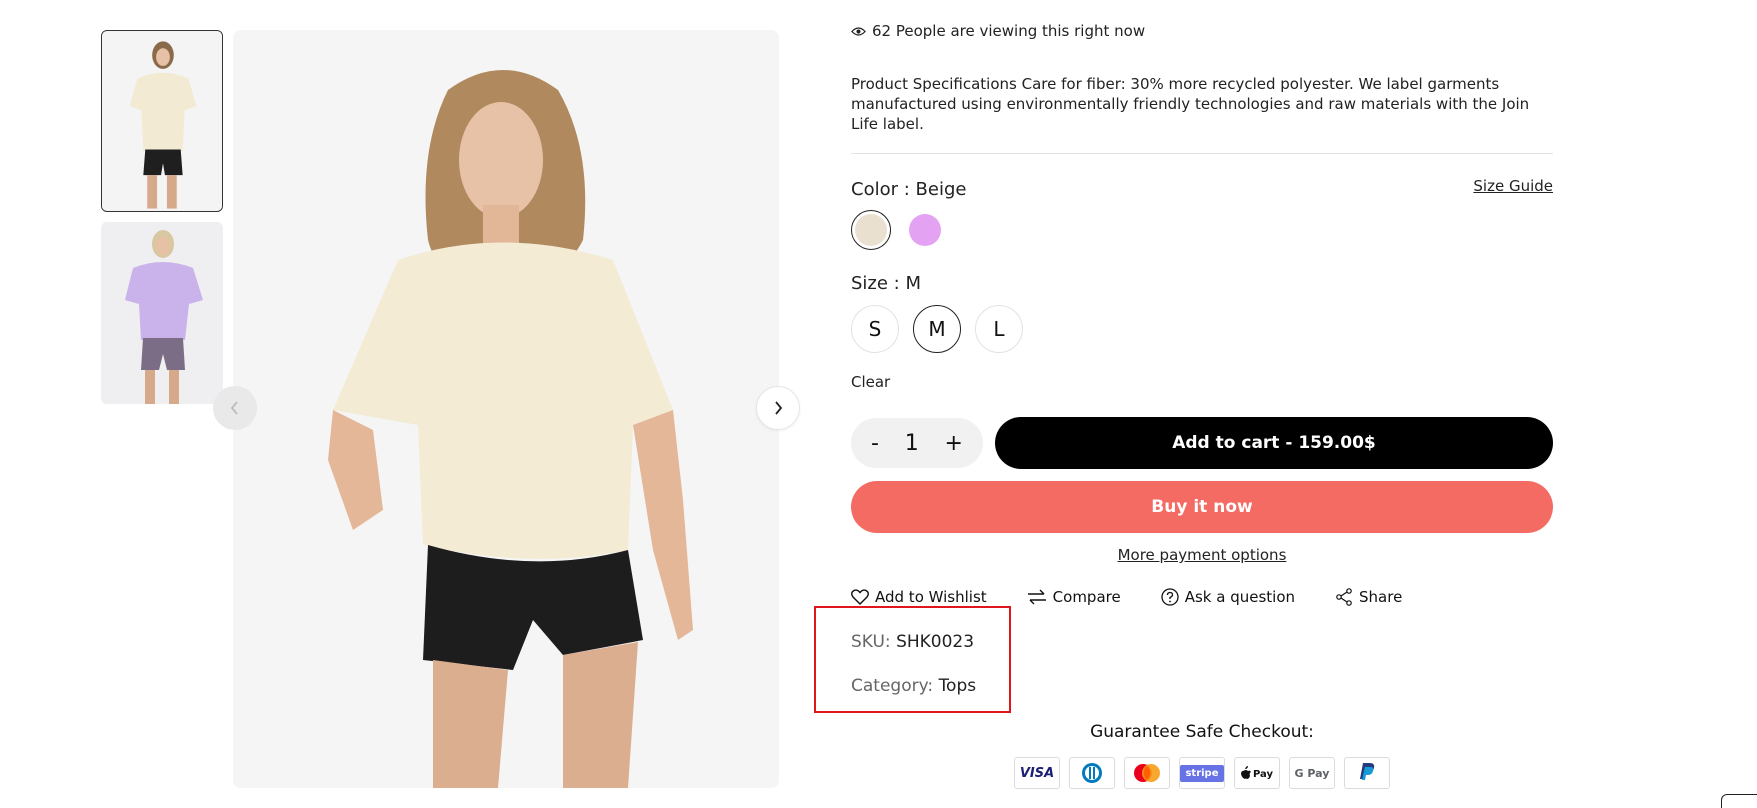  What do you see at coordinates (875, 329) in the screenshot?
I see `size-option-s: S` at bounding box center [875, 329].